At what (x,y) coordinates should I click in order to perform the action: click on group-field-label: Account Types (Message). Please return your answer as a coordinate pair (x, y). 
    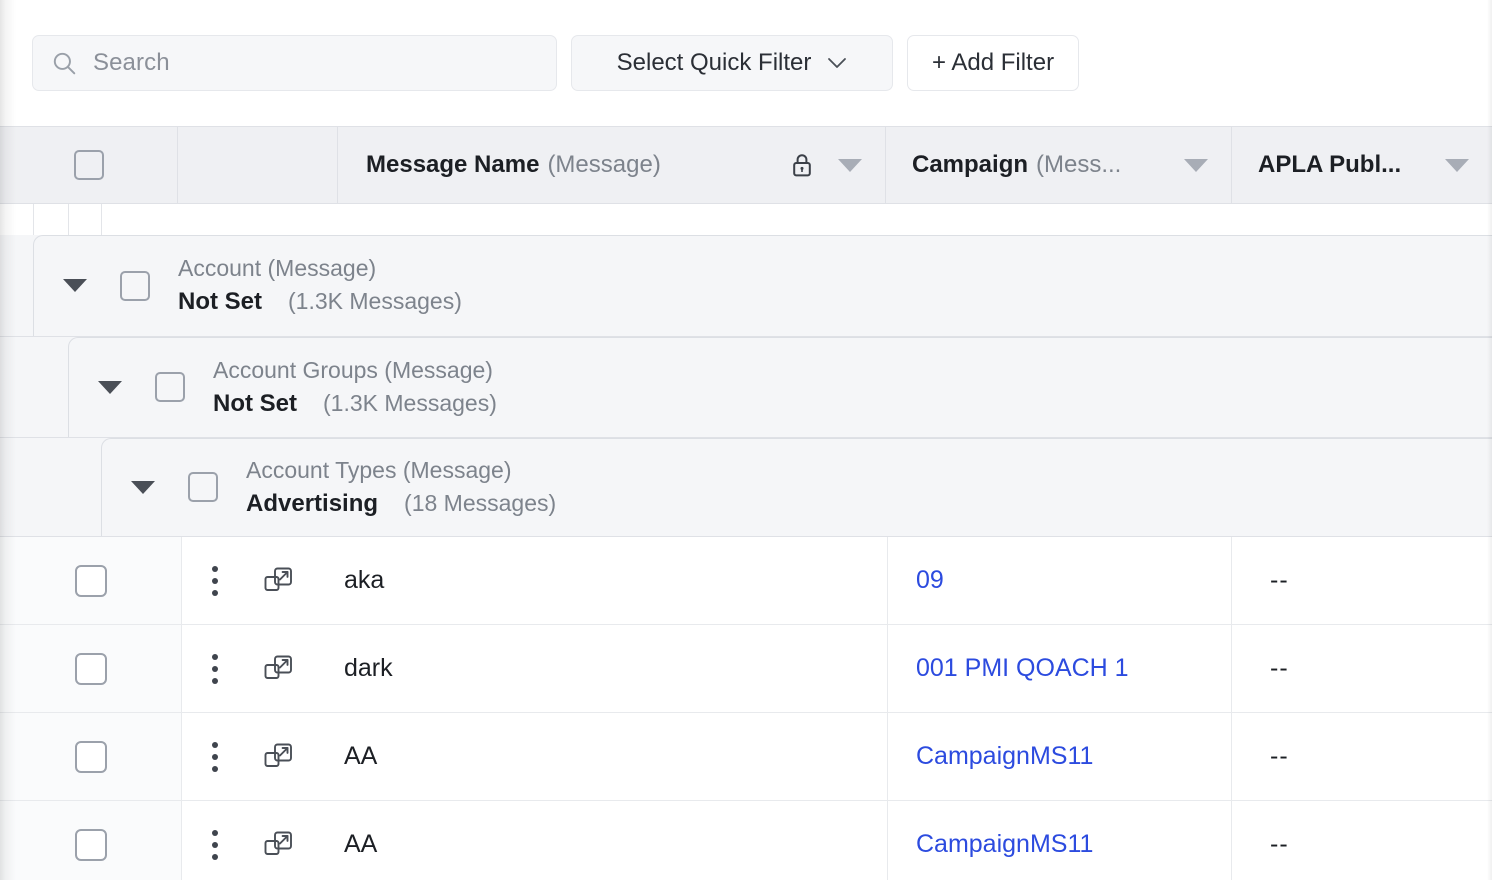
    Looking at the image, I should click on (379, 469).